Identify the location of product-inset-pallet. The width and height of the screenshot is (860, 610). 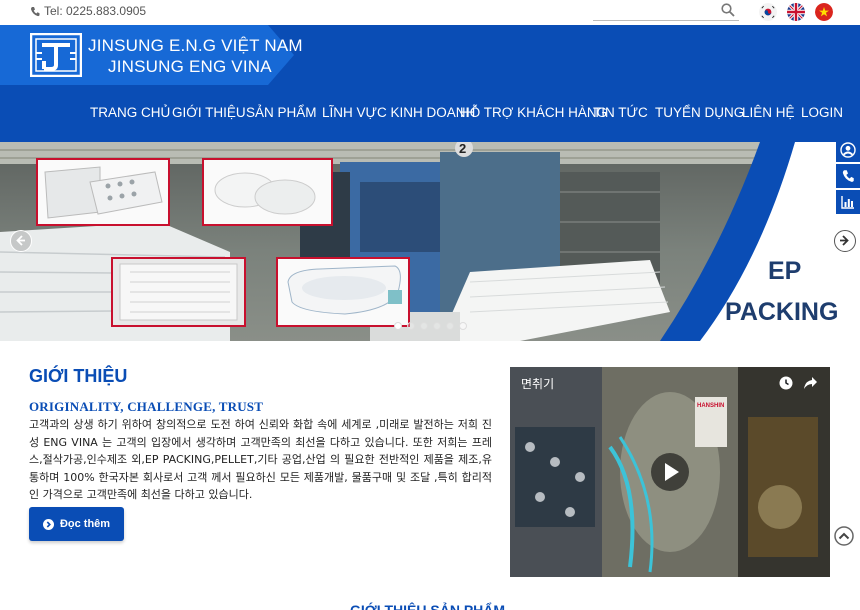
(178, 292).